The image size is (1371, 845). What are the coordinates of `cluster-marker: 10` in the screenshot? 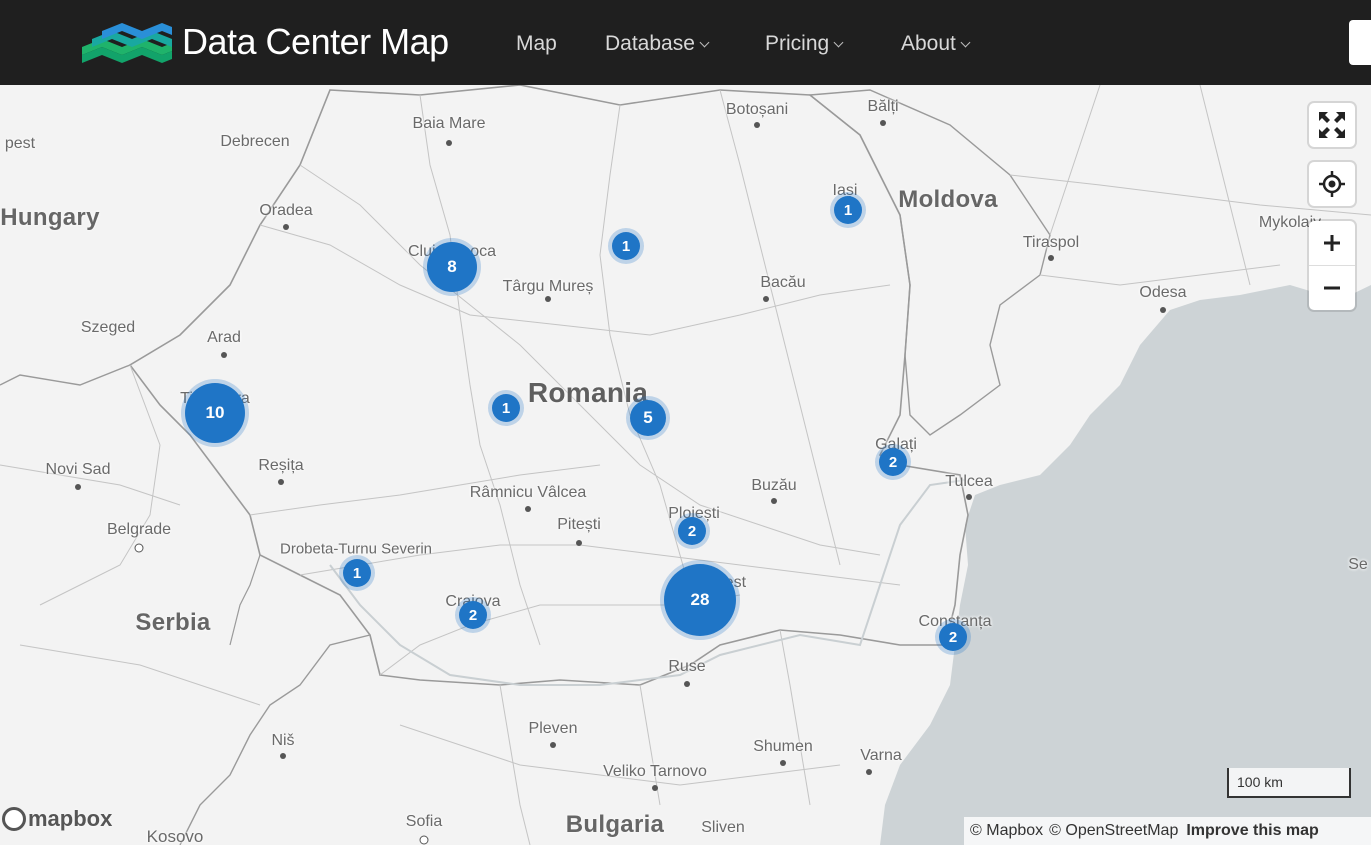 It's located at (215, 413).